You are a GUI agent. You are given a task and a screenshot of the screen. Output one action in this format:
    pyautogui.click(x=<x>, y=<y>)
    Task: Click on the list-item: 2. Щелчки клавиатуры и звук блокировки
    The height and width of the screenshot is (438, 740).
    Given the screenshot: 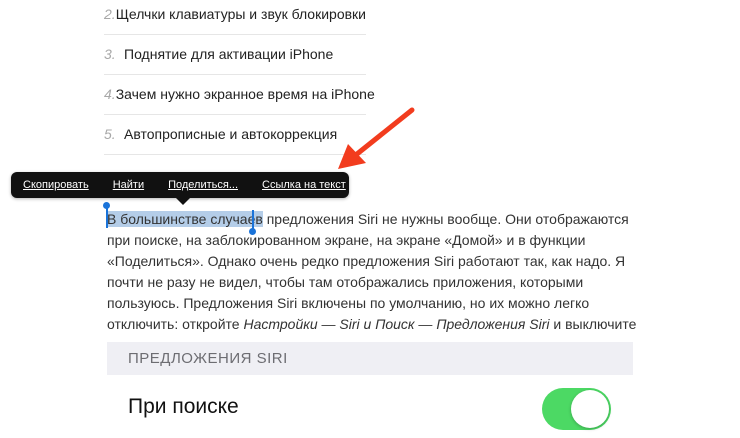 What is the action you would take?
    pyautogui.click(x=235, y=17)
    